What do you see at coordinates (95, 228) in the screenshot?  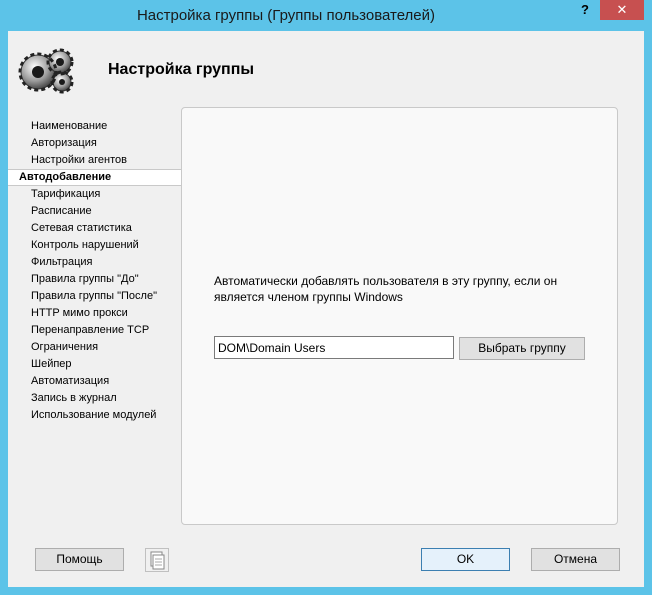 I see `nav-item: Сетевая статистика` at bounding box center [95, 228].